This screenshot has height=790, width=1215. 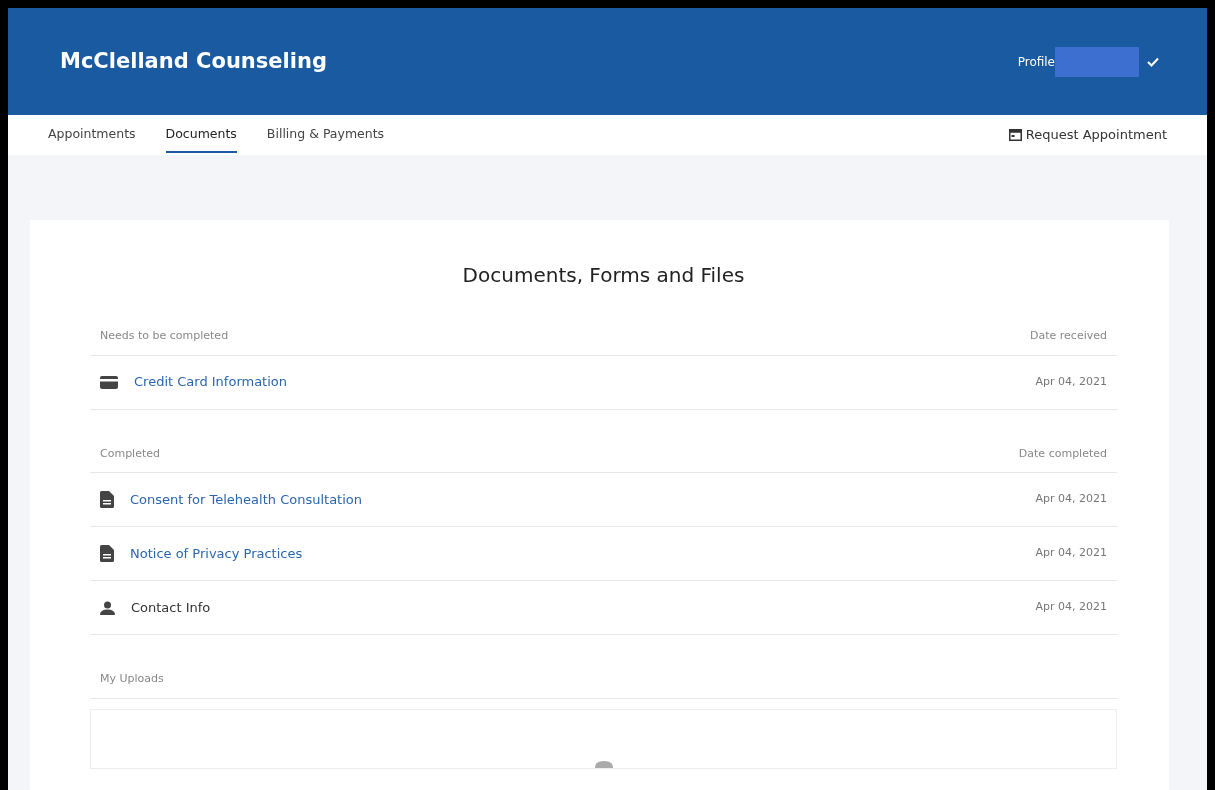 What do you see at coordinates (246, 499) in the screenshot?
I see `document-link: Consent for Telehealth Consultation` at bounding box center [246, 499].